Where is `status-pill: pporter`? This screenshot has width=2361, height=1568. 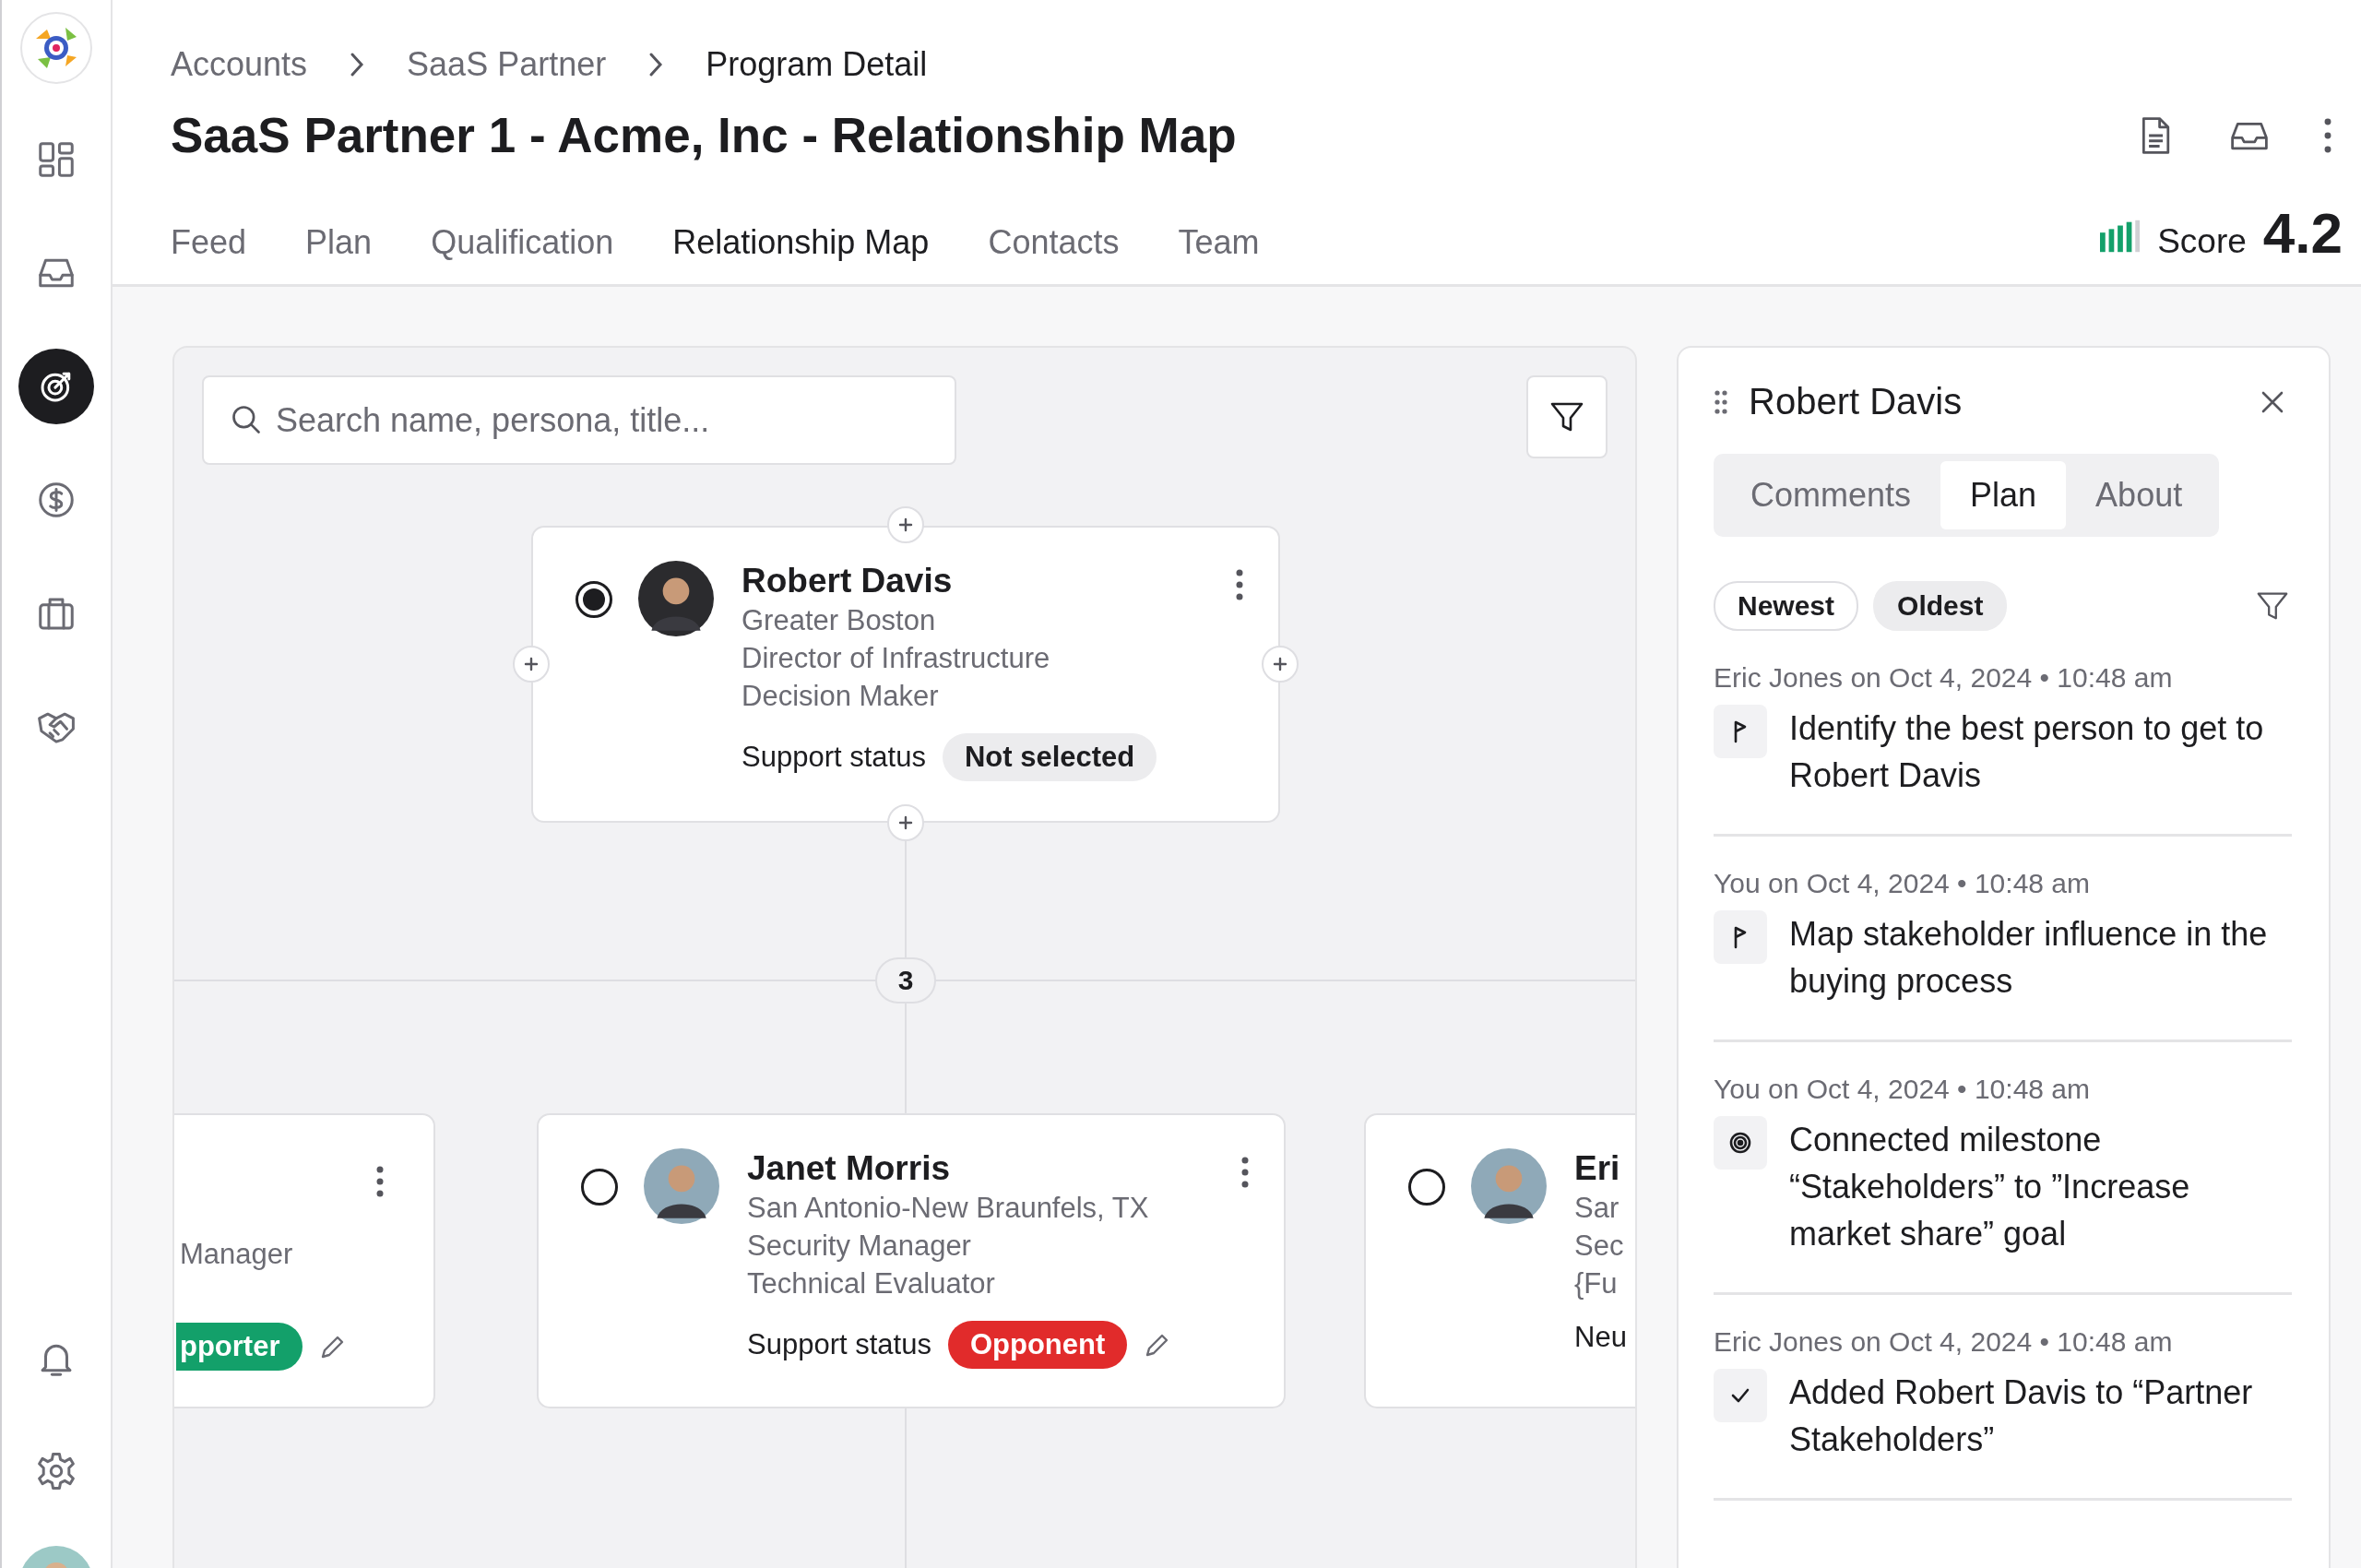 status-pill: pporter is located at coordinates (239, 1347).